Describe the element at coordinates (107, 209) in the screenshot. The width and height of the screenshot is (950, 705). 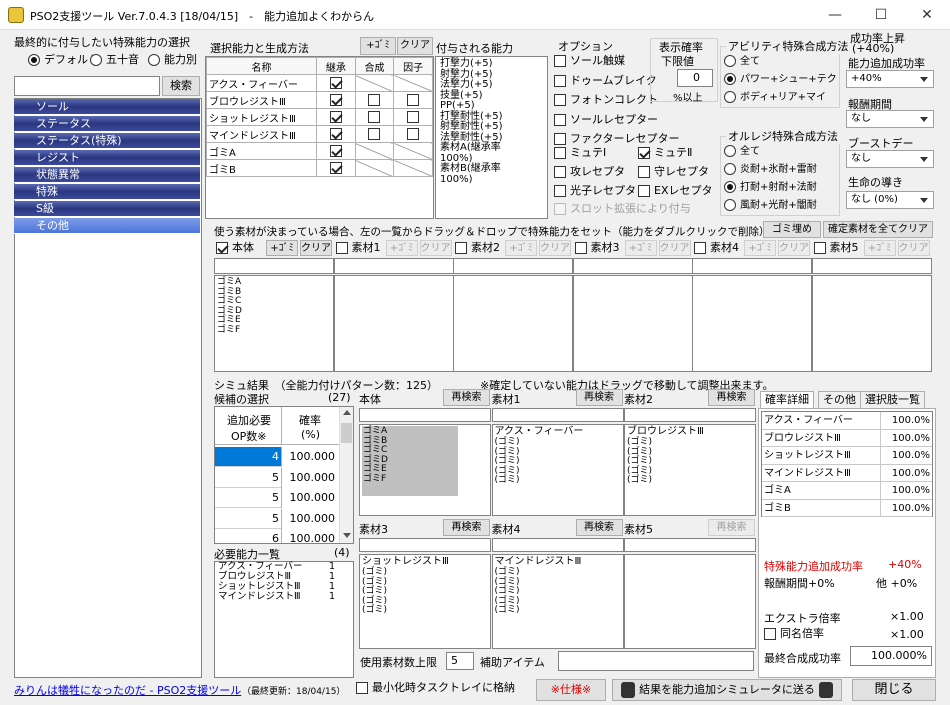
I see `category-s-class: S級` at that location.